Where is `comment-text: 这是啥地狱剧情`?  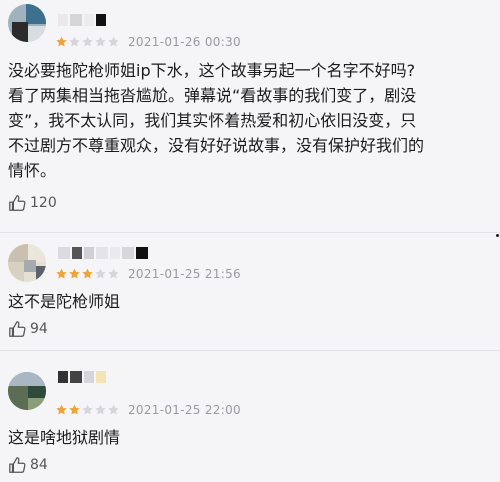 comment-text: 这是啥地狱剧情 is located at coordinates (64, 437).